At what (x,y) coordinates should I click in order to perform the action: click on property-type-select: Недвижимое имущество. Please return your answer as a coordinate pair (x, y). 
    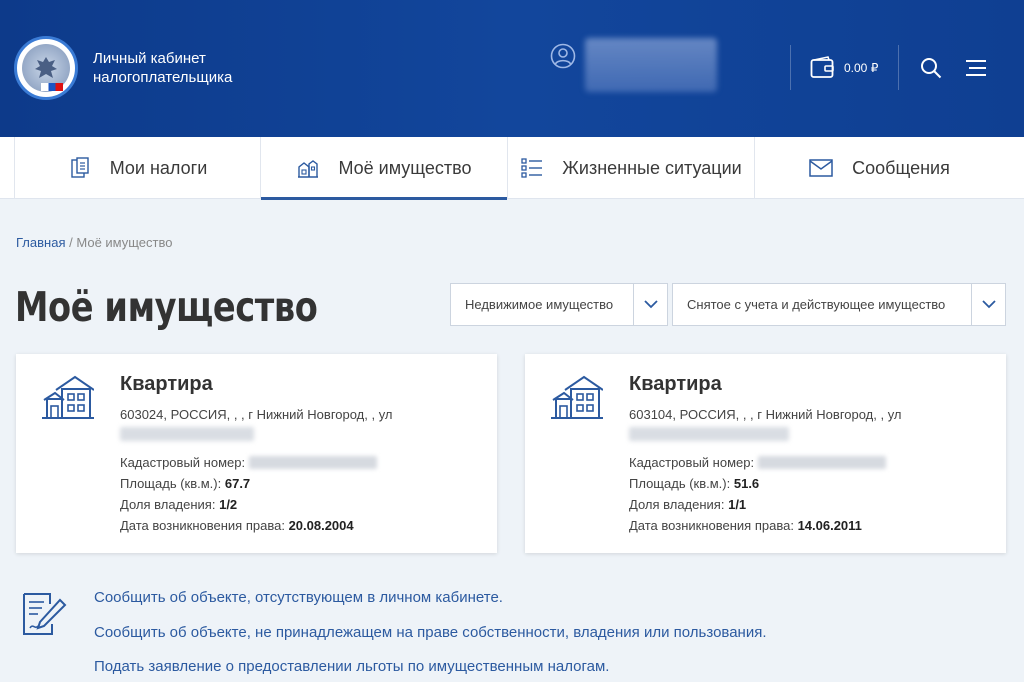
    Looking at the image, I should click on (559, 304).